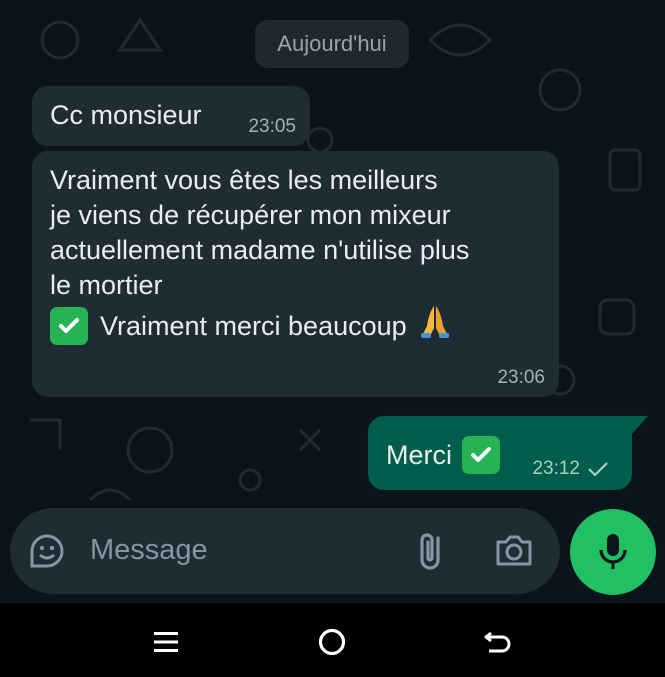  I want to click on message-text: Cc monsieur, so click(126, 115).